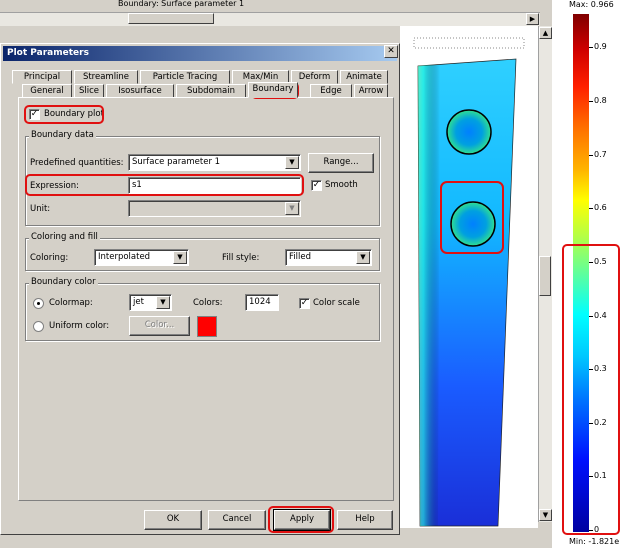 This screenshot has height=548, width=625. What do you see at coordinates (600, 261) in the screenshot?
I see `colorbar-tick-label: 0.5` at bounding box center [600, 261].